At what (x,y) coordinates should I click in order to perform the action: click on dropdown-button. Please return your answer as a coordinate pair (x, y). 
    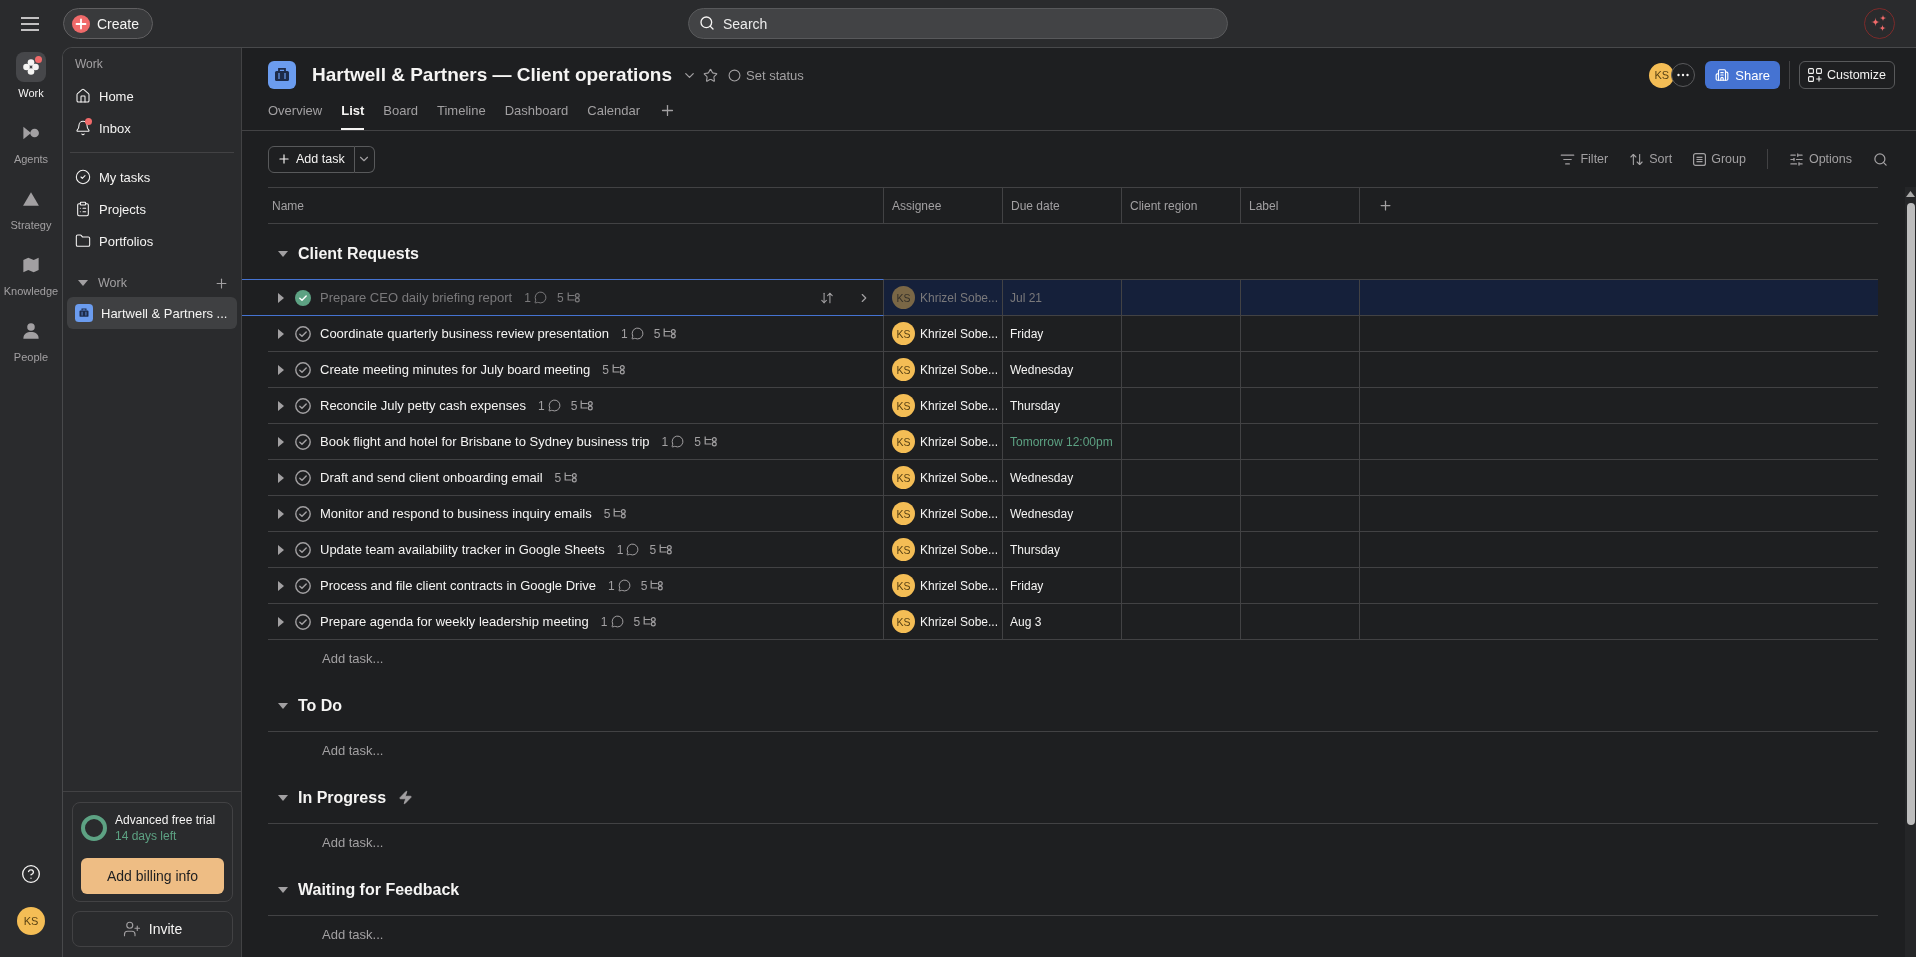
    Looking at the image, I should click on (364, 159).